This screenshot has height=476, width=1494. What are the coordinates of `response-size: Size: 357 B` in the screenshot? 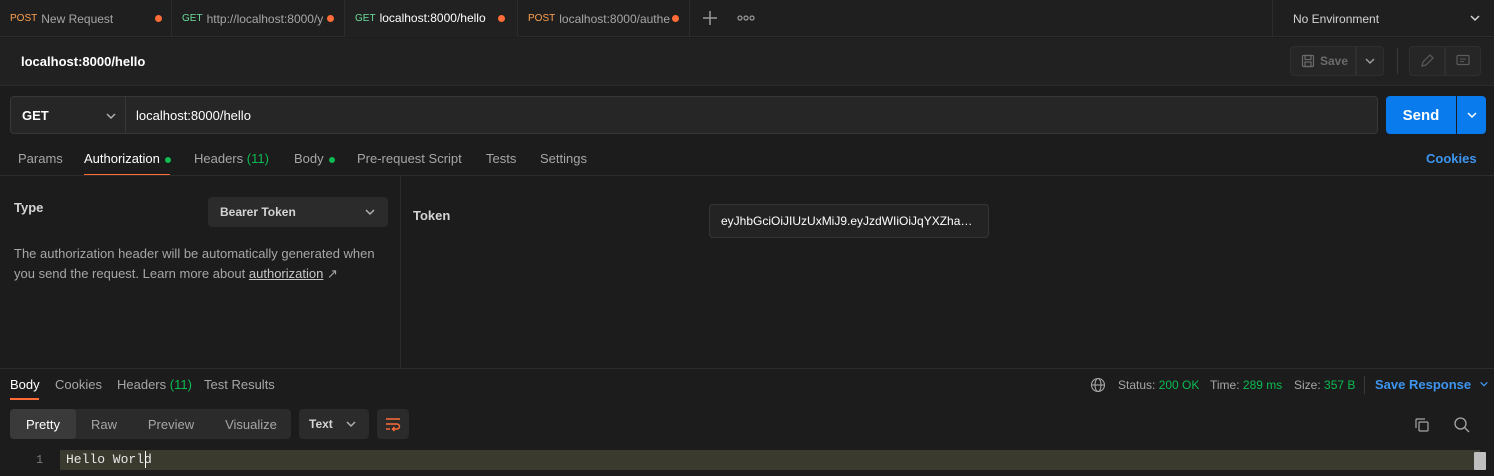 It's located at (1324, 385).